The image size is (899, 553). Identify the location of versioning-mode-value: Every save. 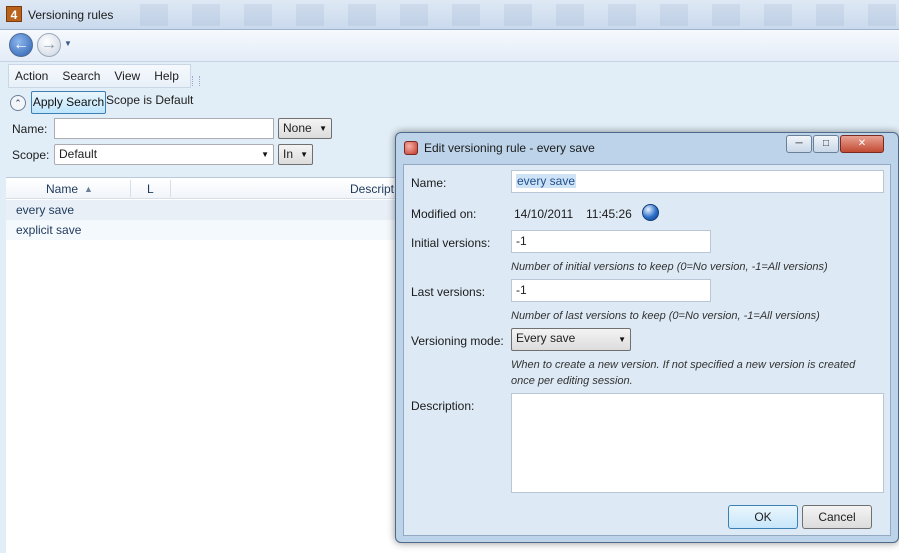
(546, 338).